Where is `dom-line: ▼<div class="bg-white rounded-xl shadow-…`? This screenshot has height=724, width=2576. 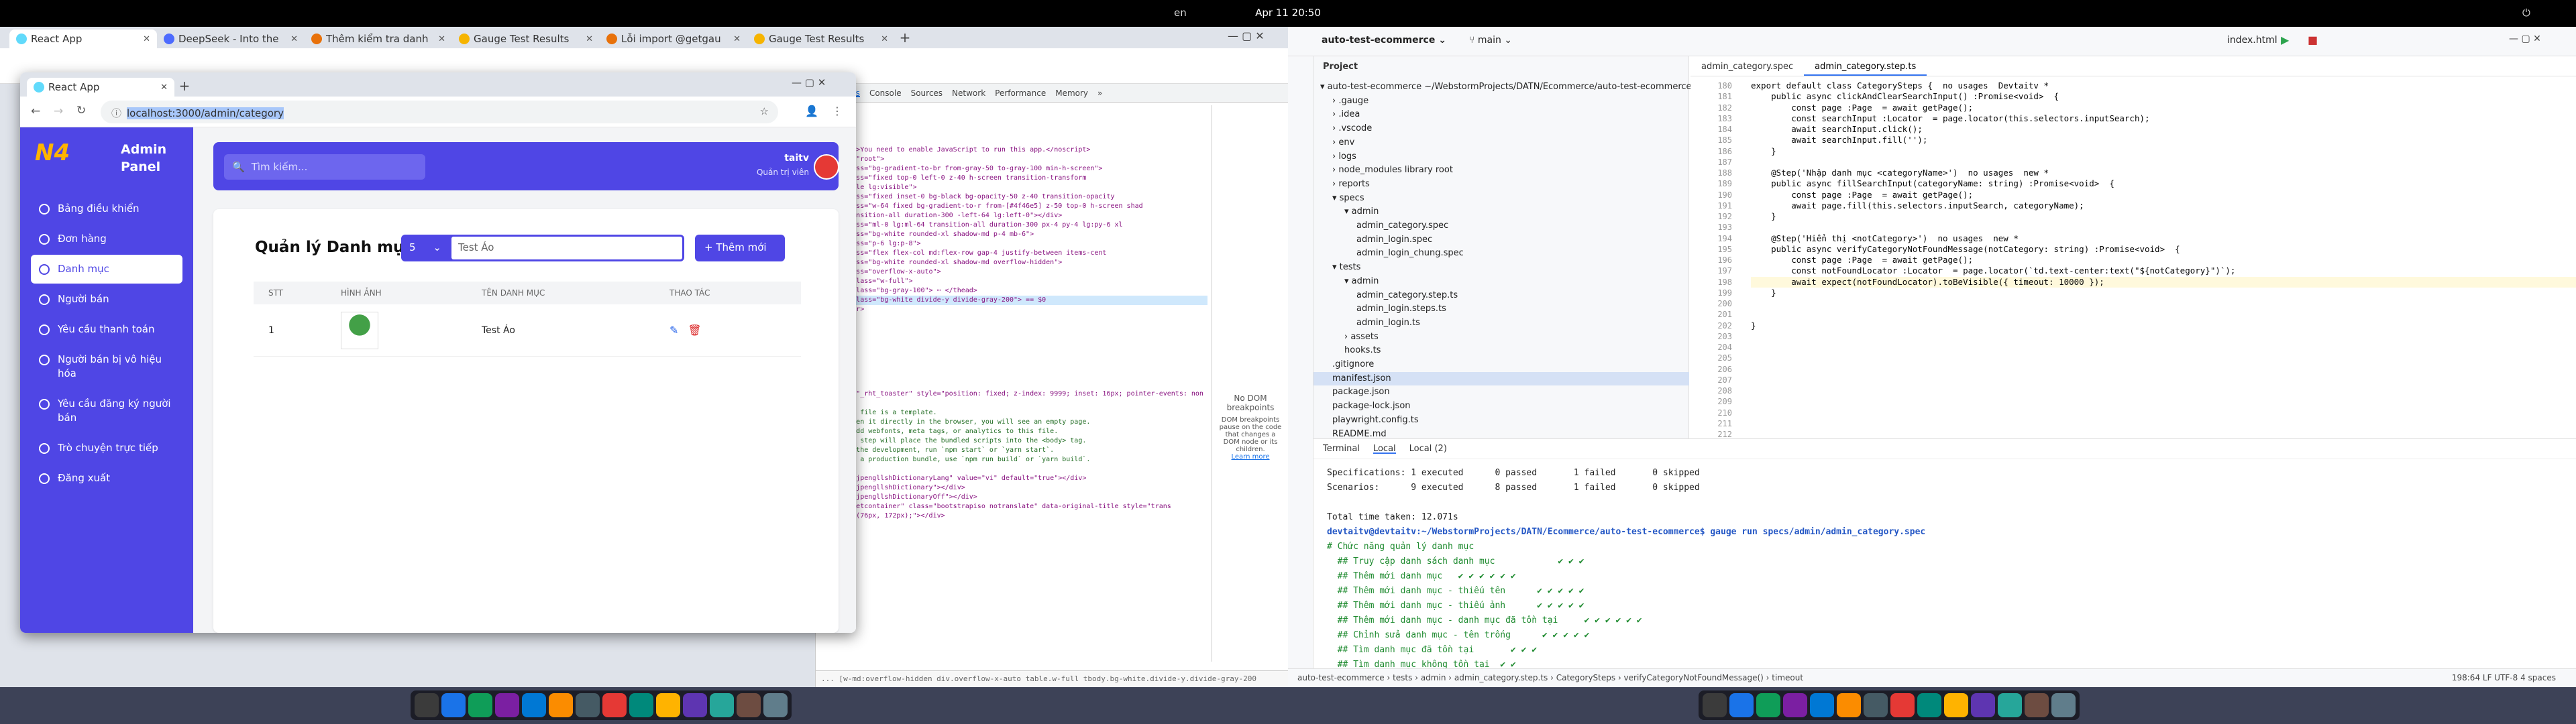
dom-line: ▼<div class="bg-white rounded-xl shadow-… is located at coordinates (1014, 234).